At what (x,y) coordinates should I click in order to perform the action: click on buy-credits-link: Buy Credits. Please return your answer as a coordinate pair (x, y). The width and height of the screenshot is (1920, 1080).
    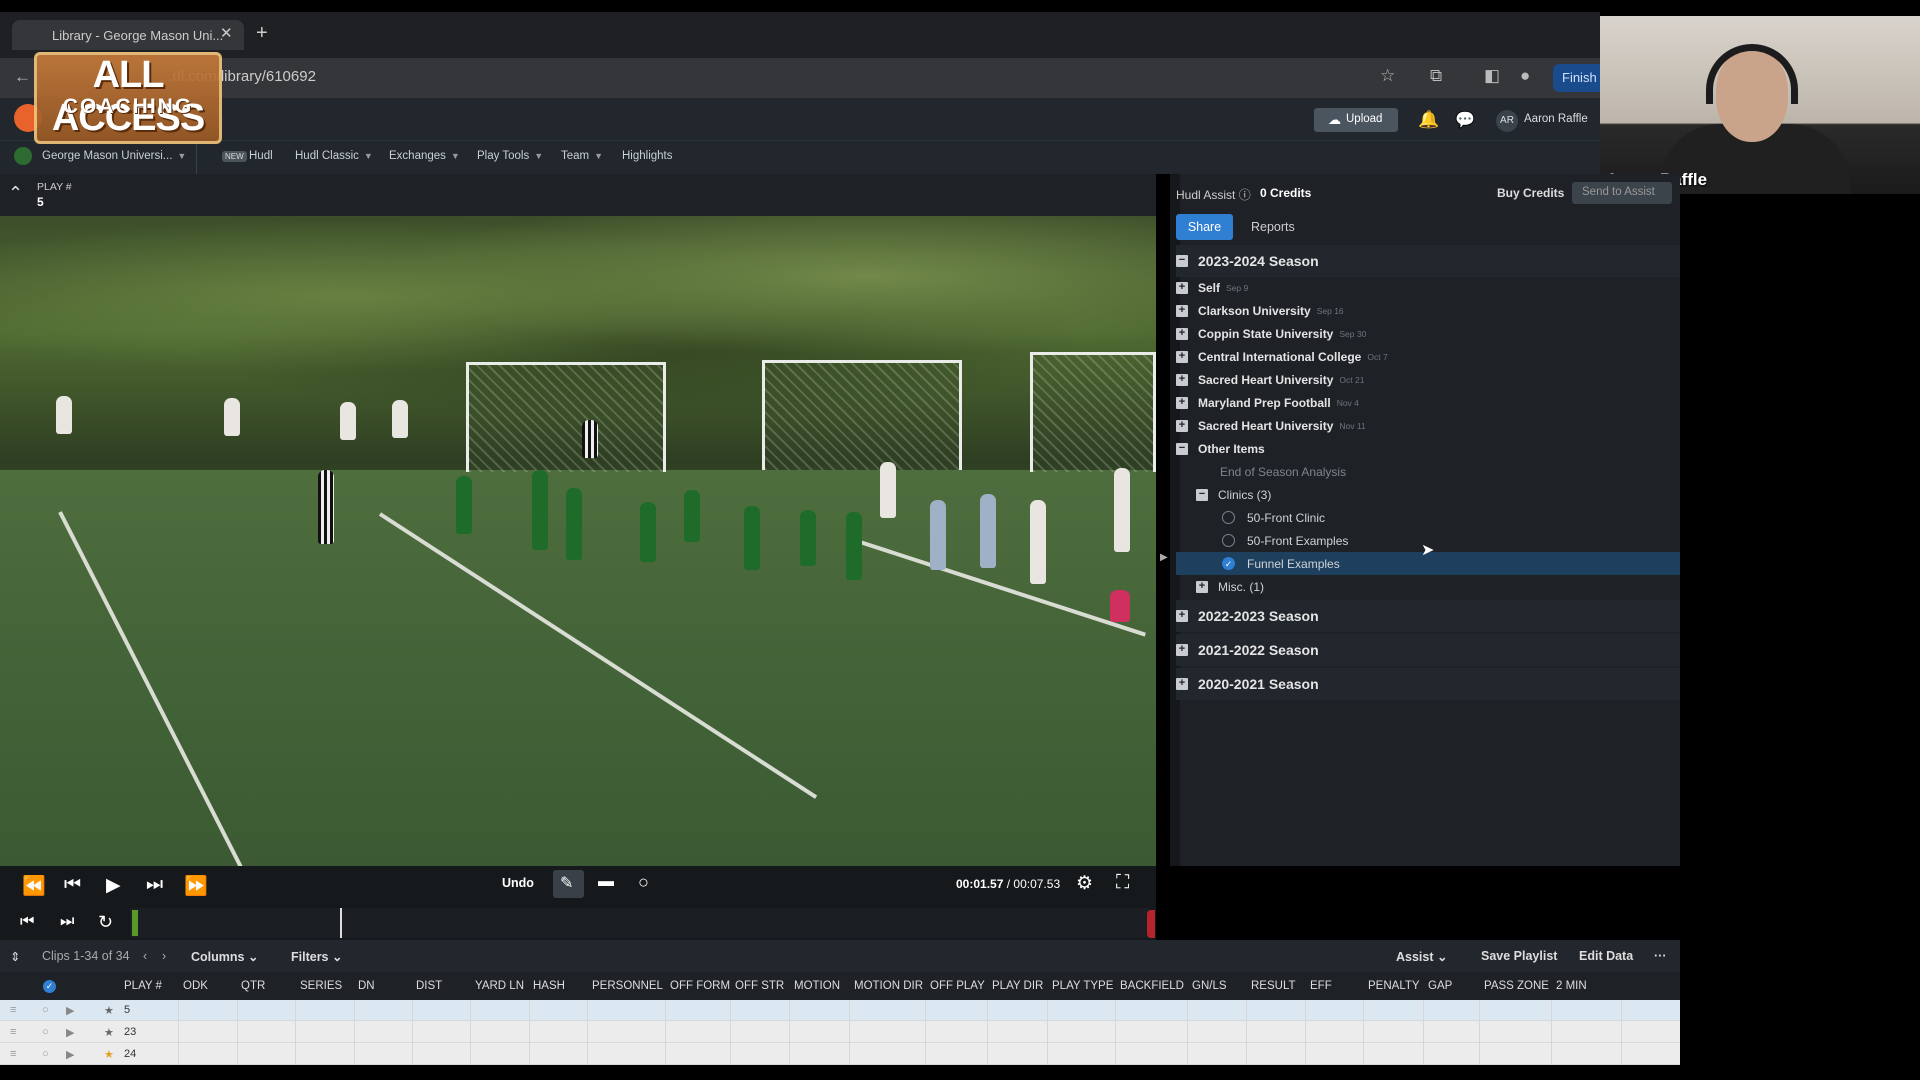
    Looking at the image, I should click on (1530, 193).